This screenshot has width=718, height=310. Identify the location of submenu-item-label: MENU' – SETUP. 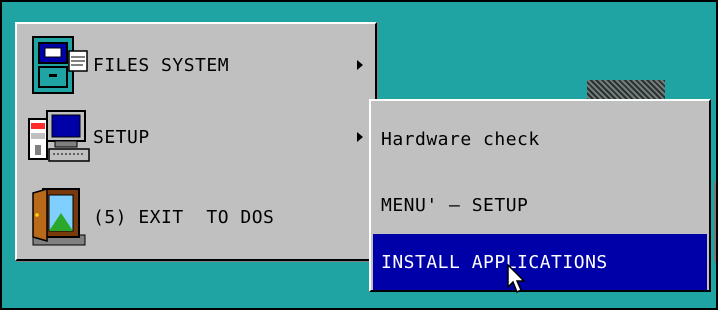
(455, 205).